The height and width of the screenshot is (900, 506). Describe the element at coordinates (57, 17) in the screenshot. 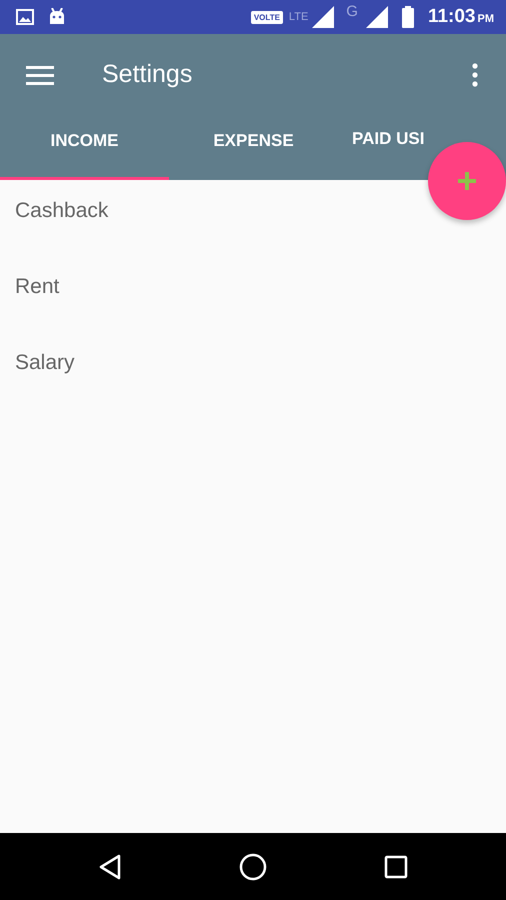

I see `android-icon` at that location.